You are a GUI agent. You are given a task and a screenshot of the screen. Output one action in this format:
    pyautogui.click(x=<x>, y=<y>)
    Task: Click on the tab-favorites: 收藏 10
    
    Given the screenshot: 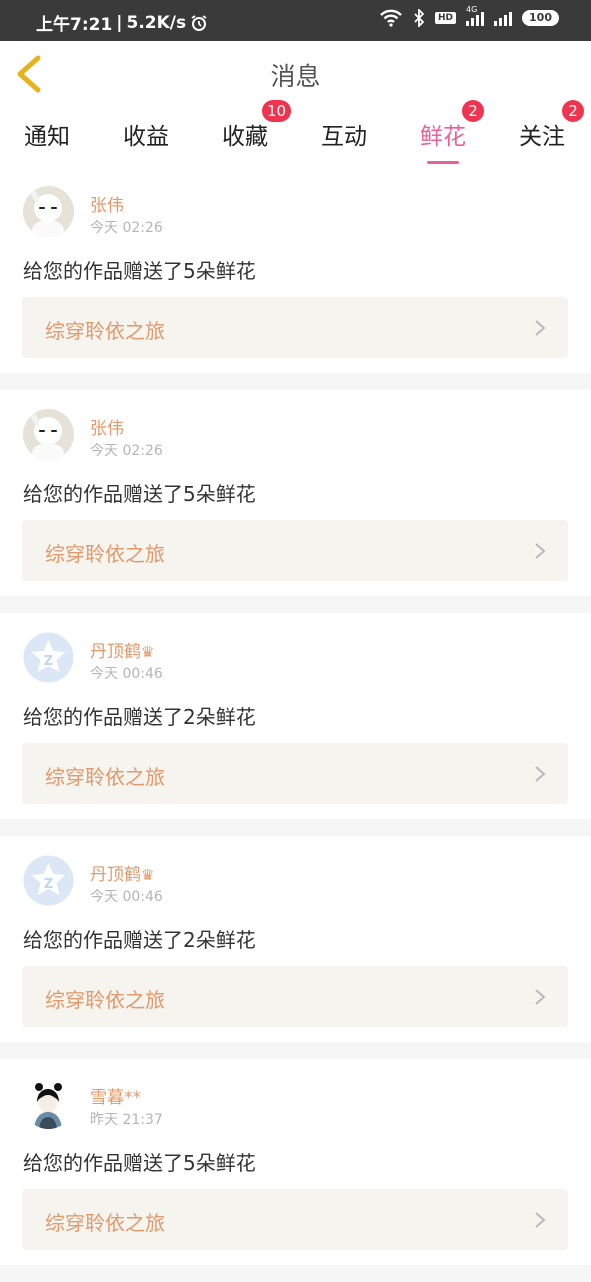 What is the action you would take?
    pyautogui.click(x=257, y=125)
    